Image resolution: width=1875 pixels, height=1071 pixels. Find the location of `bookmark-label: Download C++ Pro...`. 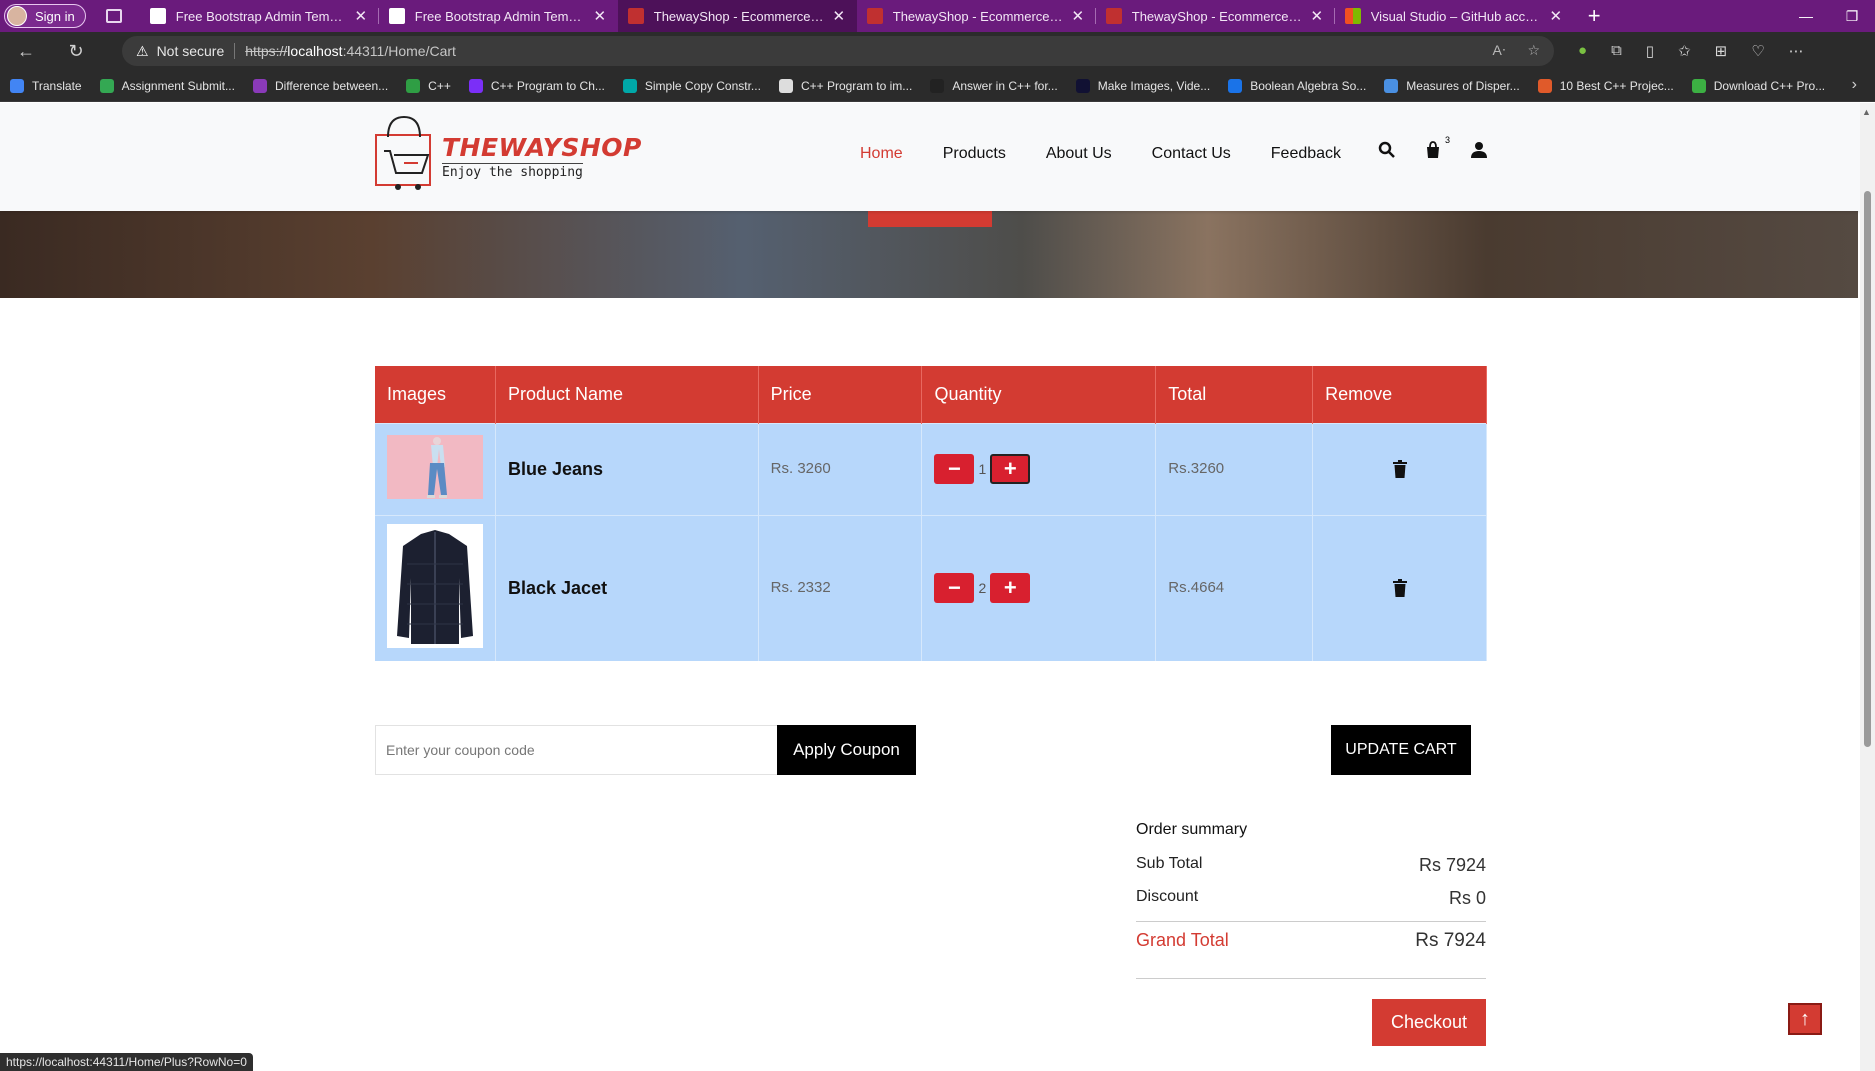

bookmark-label: Download C++ Pro... is located at coordinates (1769, 85).